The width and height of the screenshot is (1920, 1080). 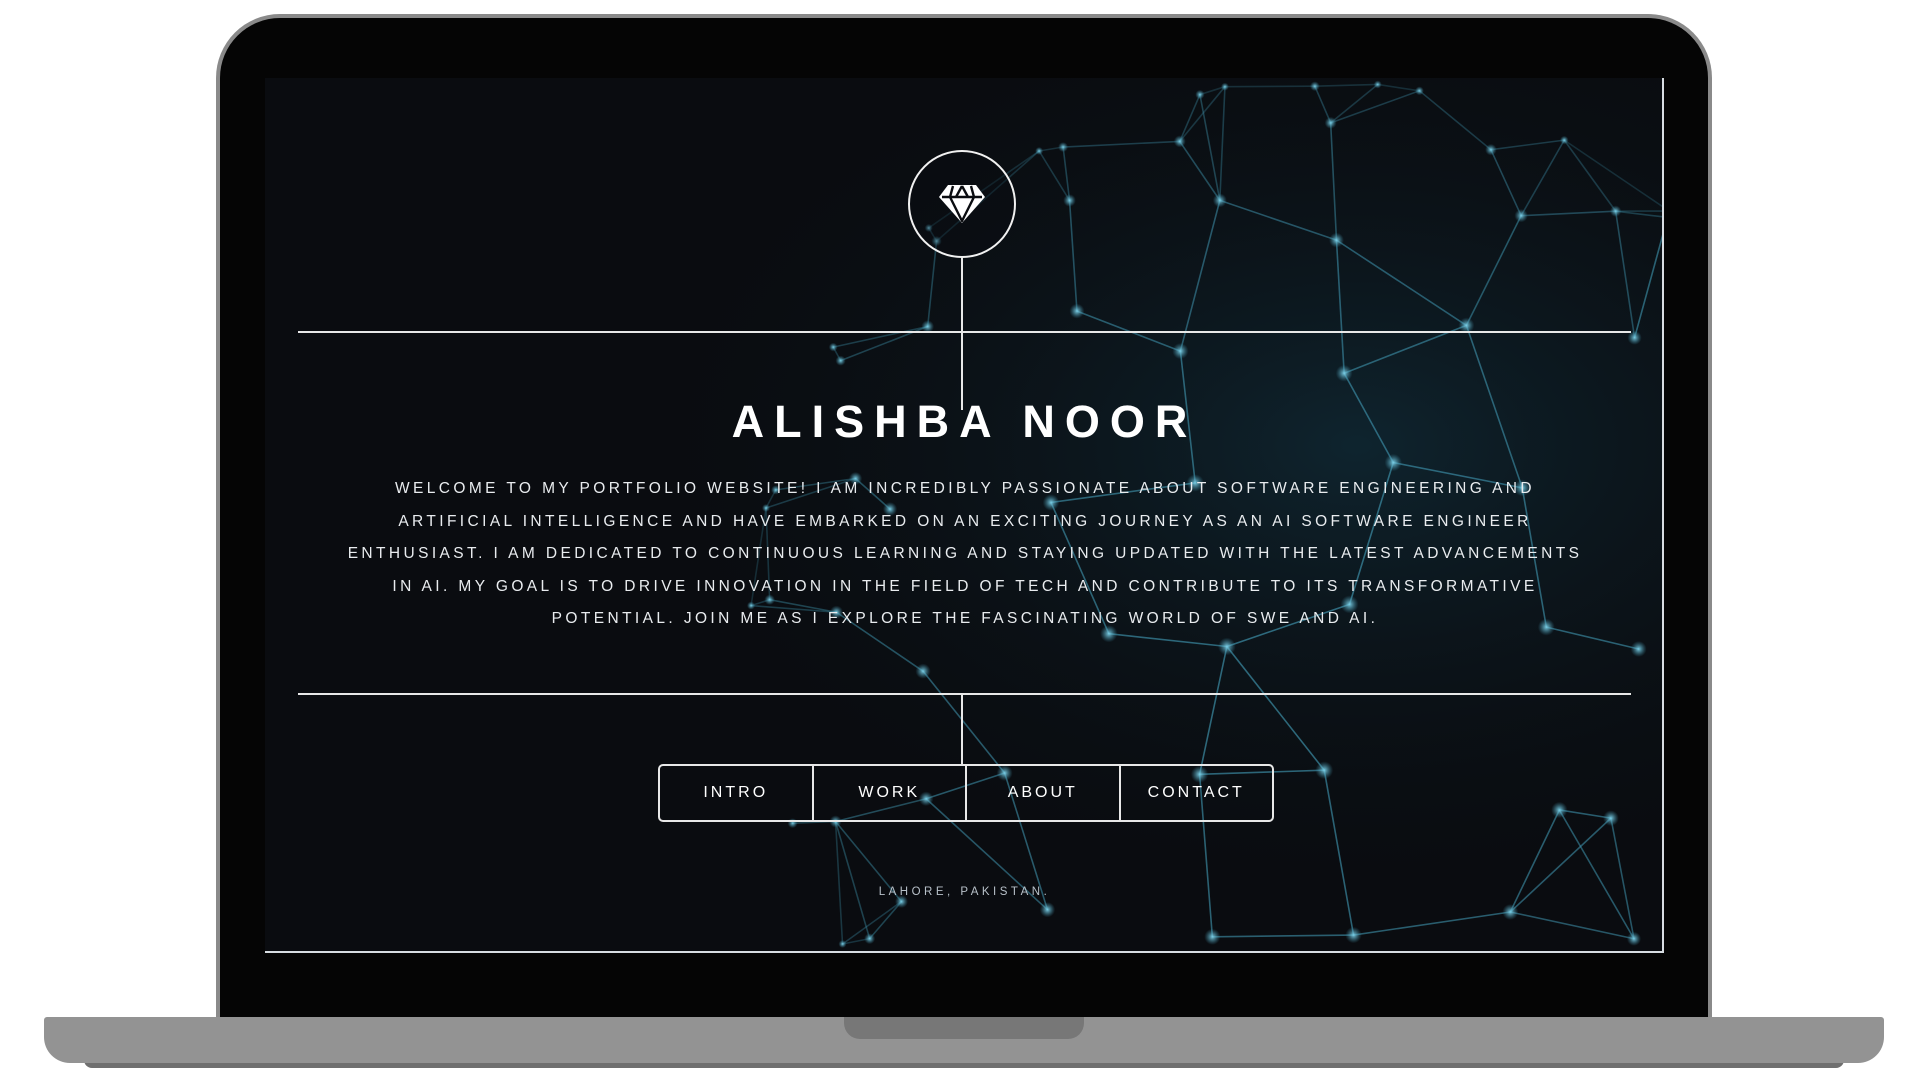 I want to click on page-title: ALISHBA NOOR, so click(x=964, y=421).